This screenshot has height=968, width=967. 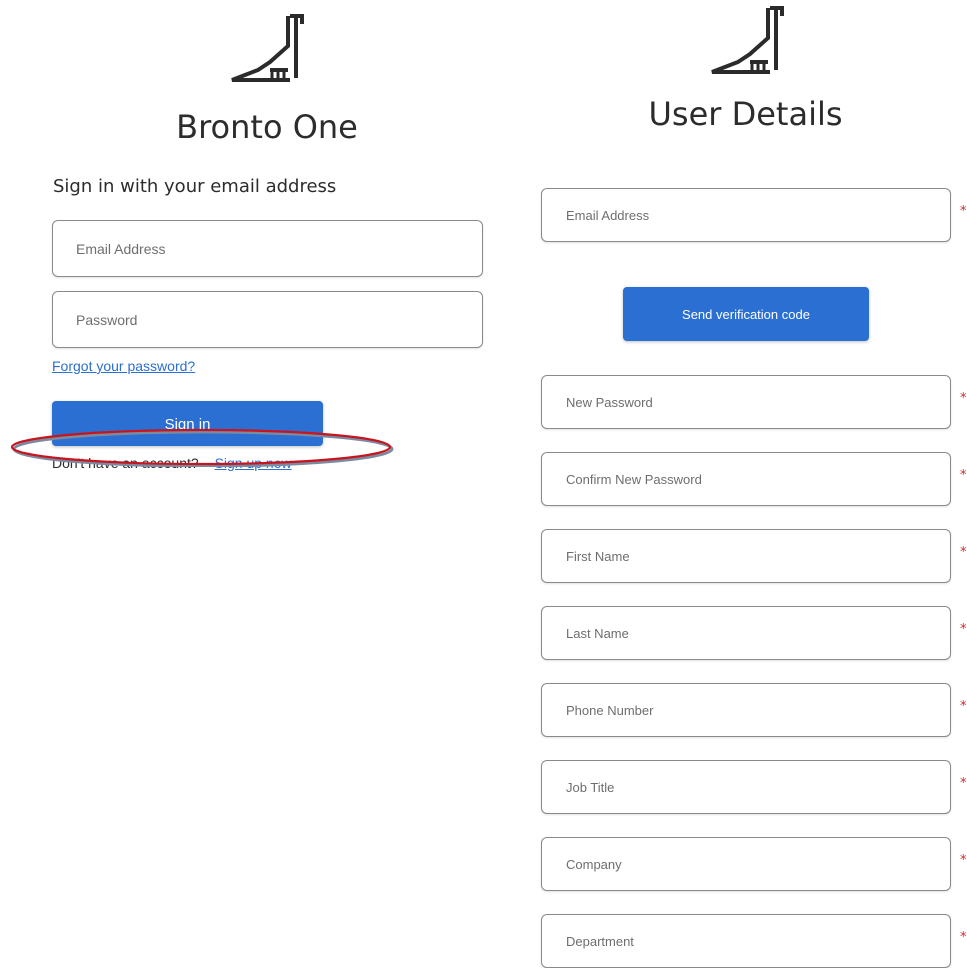 I want to click on new-password-field, so click(x=746, y=402).